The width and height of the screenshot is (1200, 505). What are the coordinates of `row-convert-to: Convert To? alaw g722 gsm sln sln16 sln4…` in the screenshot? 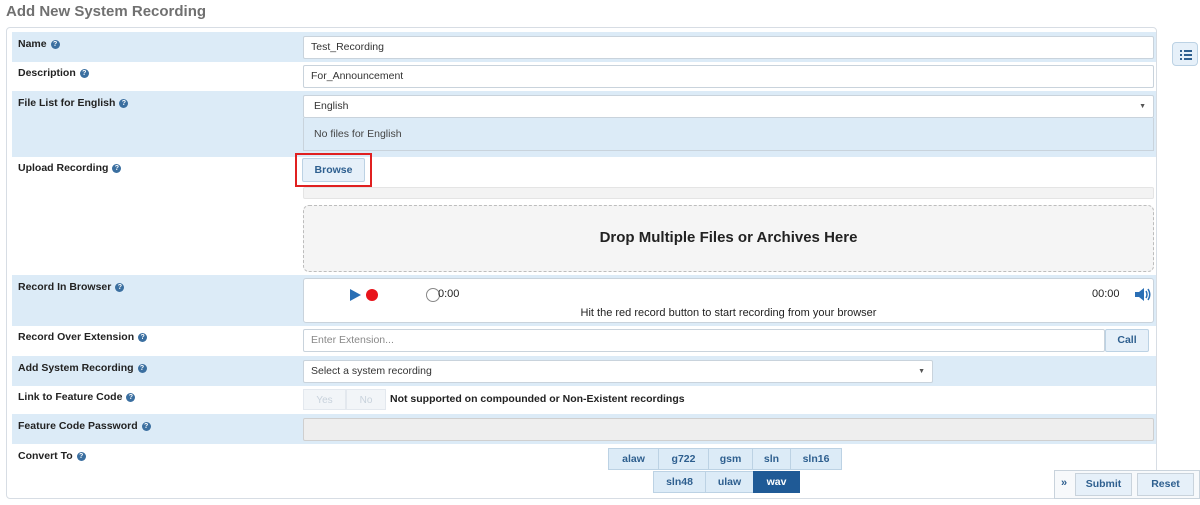 It's located at (584, 470).